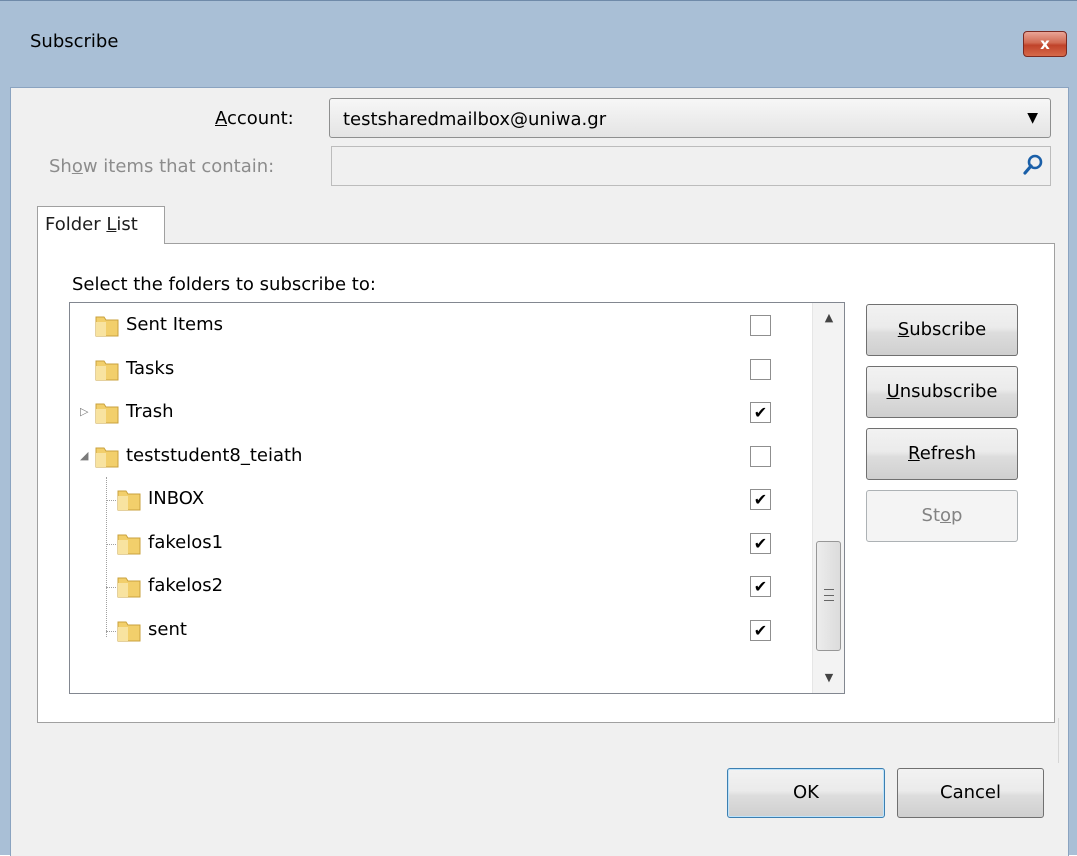 The width and height of the screenshot is (1077, 856). What do you see at coordinates (162, 166) in the screenshot?
I see `search-label: Show items that contain:` at bounding box center [162, 166].